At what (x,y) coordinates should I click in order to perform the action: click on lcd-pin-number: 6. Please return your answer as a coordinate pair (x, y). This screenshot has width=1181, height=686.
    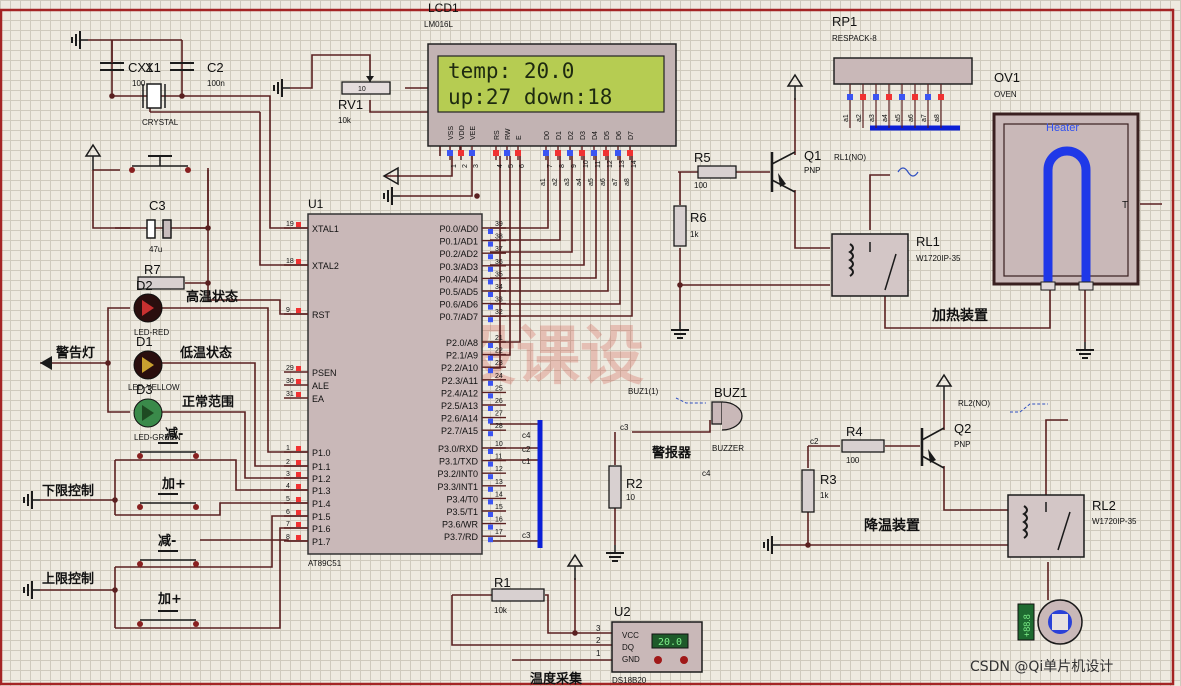
    Looking at the image, I should click on (522, 166).